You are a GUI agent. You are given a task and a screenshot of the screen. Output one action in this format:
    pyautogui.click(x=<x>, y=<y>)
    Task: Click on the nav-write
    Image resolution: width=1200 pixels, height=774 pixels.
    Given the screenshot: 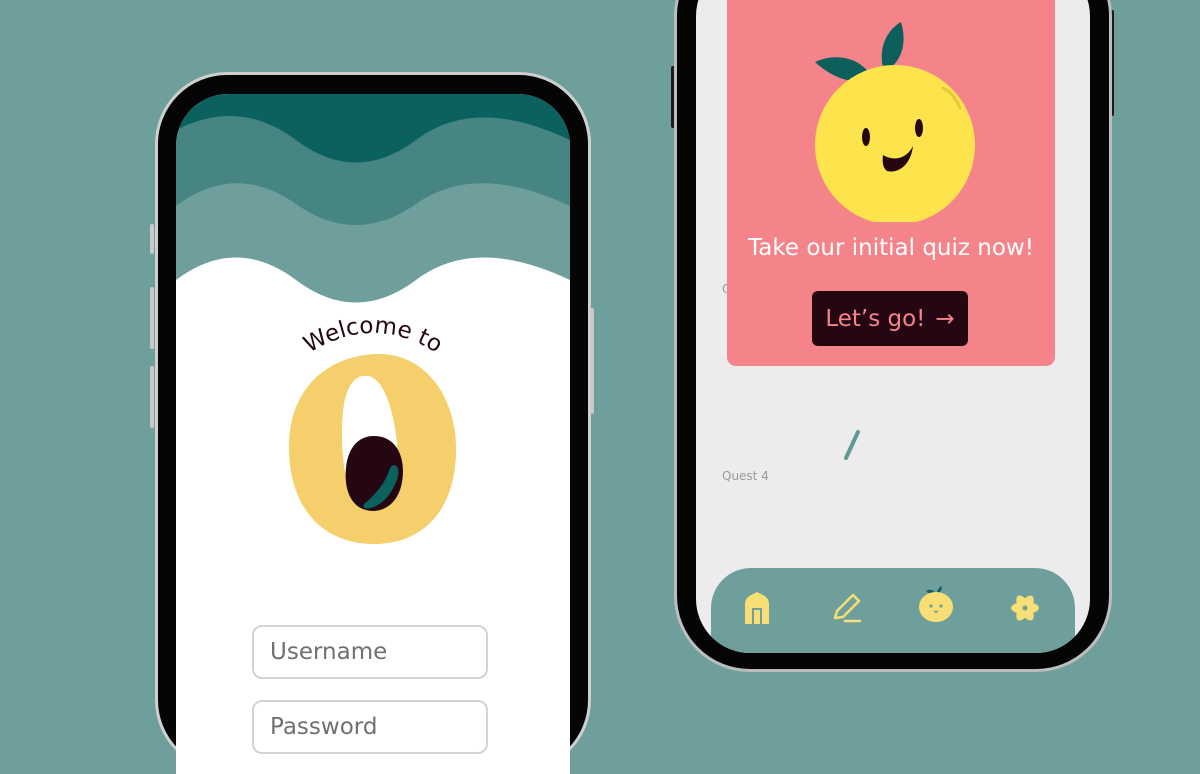 What is the action you would take?
    pyautogui.click(x=847, y=608)
    